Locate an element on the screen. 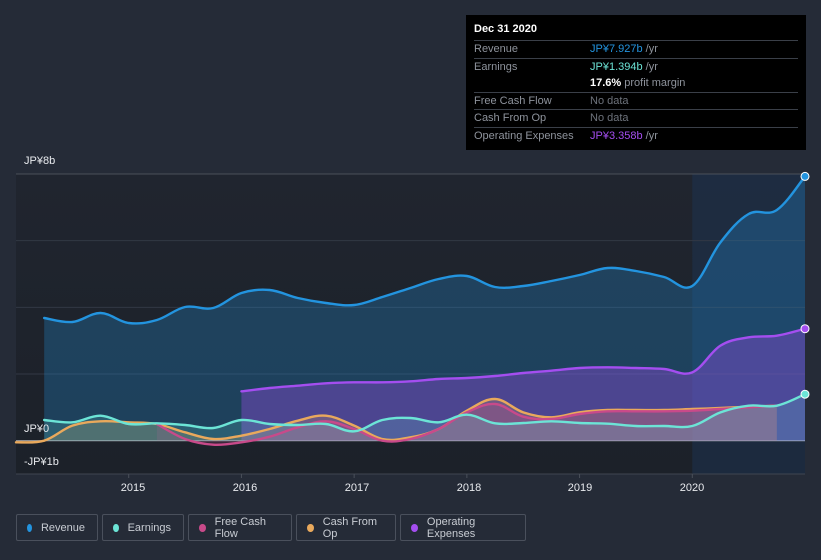  tooltip-row-revenue: Revenue JP¥7.927b /yr is located at coordinates (636, 50).